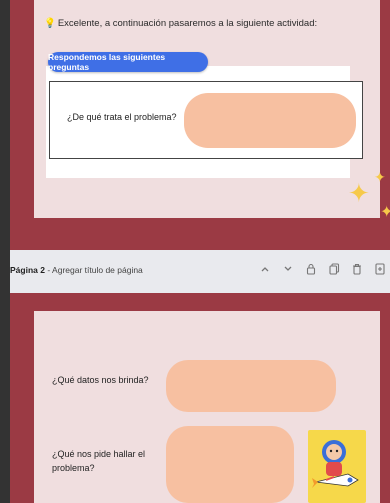 The image size is (390, 503). What do you see at coordinates (251, 386) in the screenshot?
I see `answer-field-data` at bounding box center [251, 386].